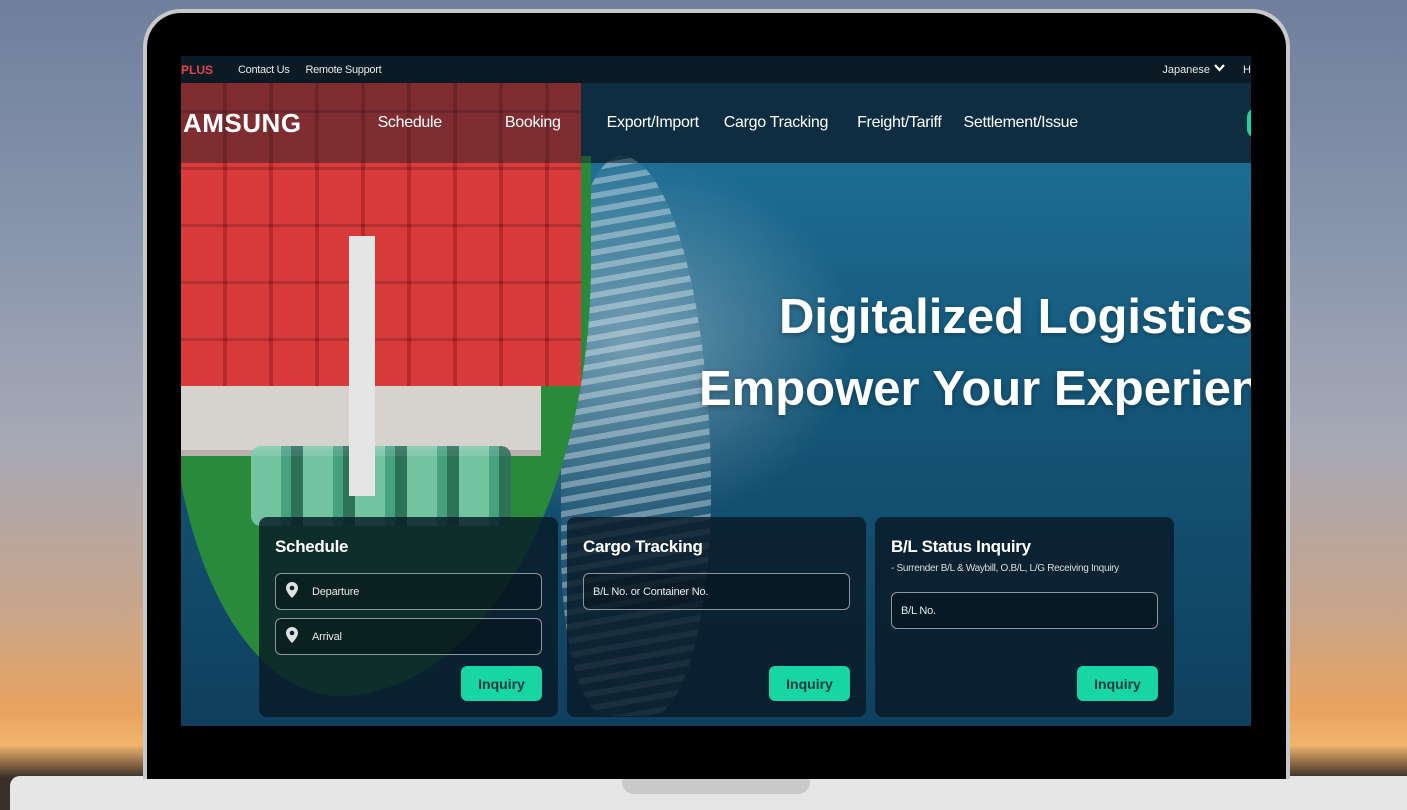  I want to click on deck-machinery, so click(381, 486).